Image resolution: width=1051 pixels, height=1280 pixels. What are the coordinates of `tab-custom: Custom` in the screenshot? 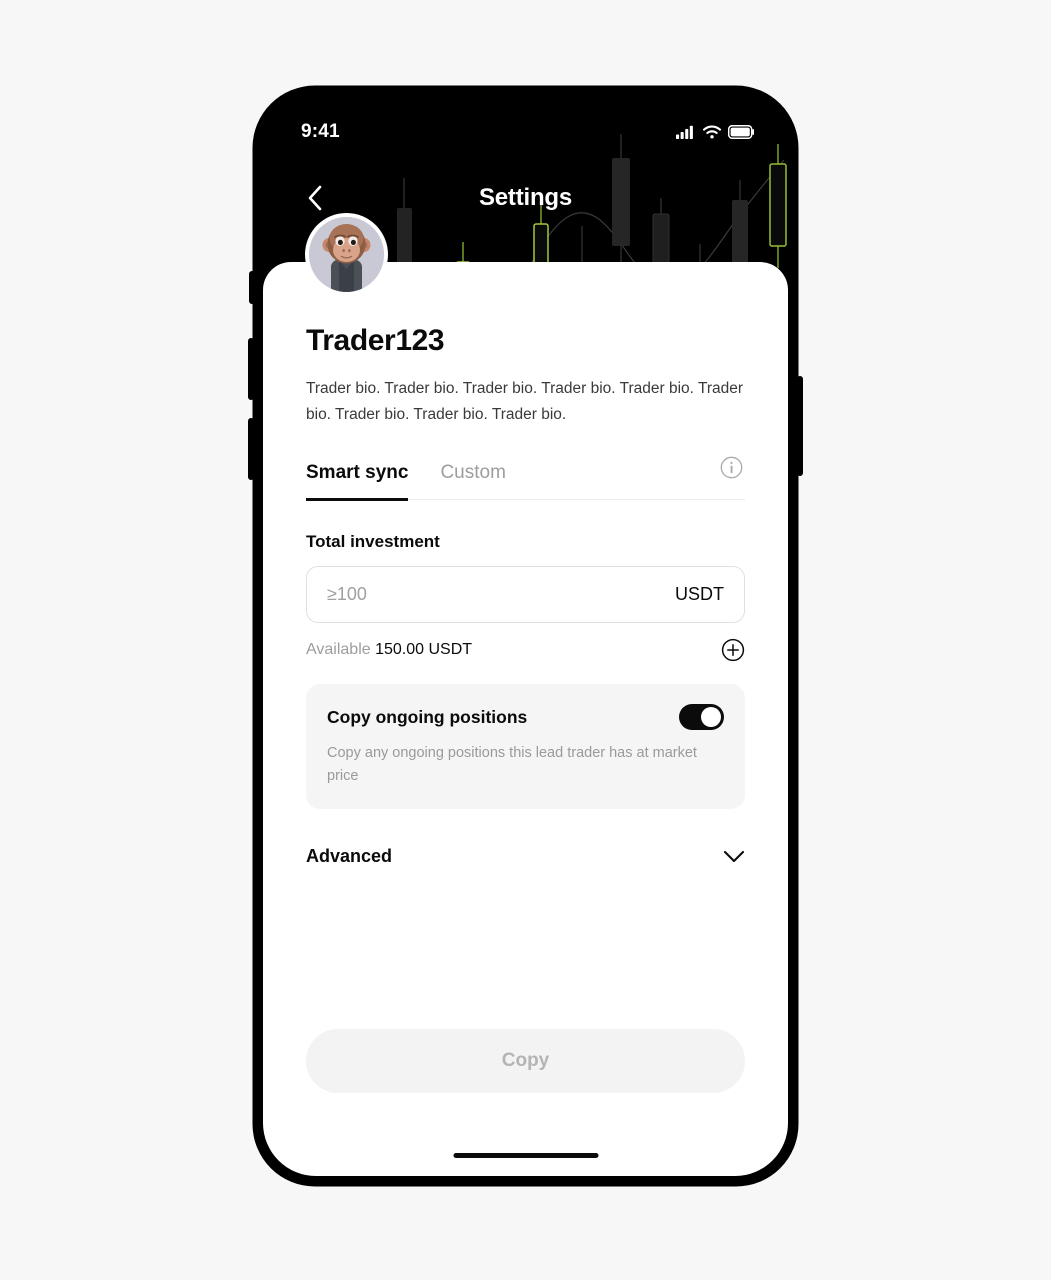 It's located at (472, 480).